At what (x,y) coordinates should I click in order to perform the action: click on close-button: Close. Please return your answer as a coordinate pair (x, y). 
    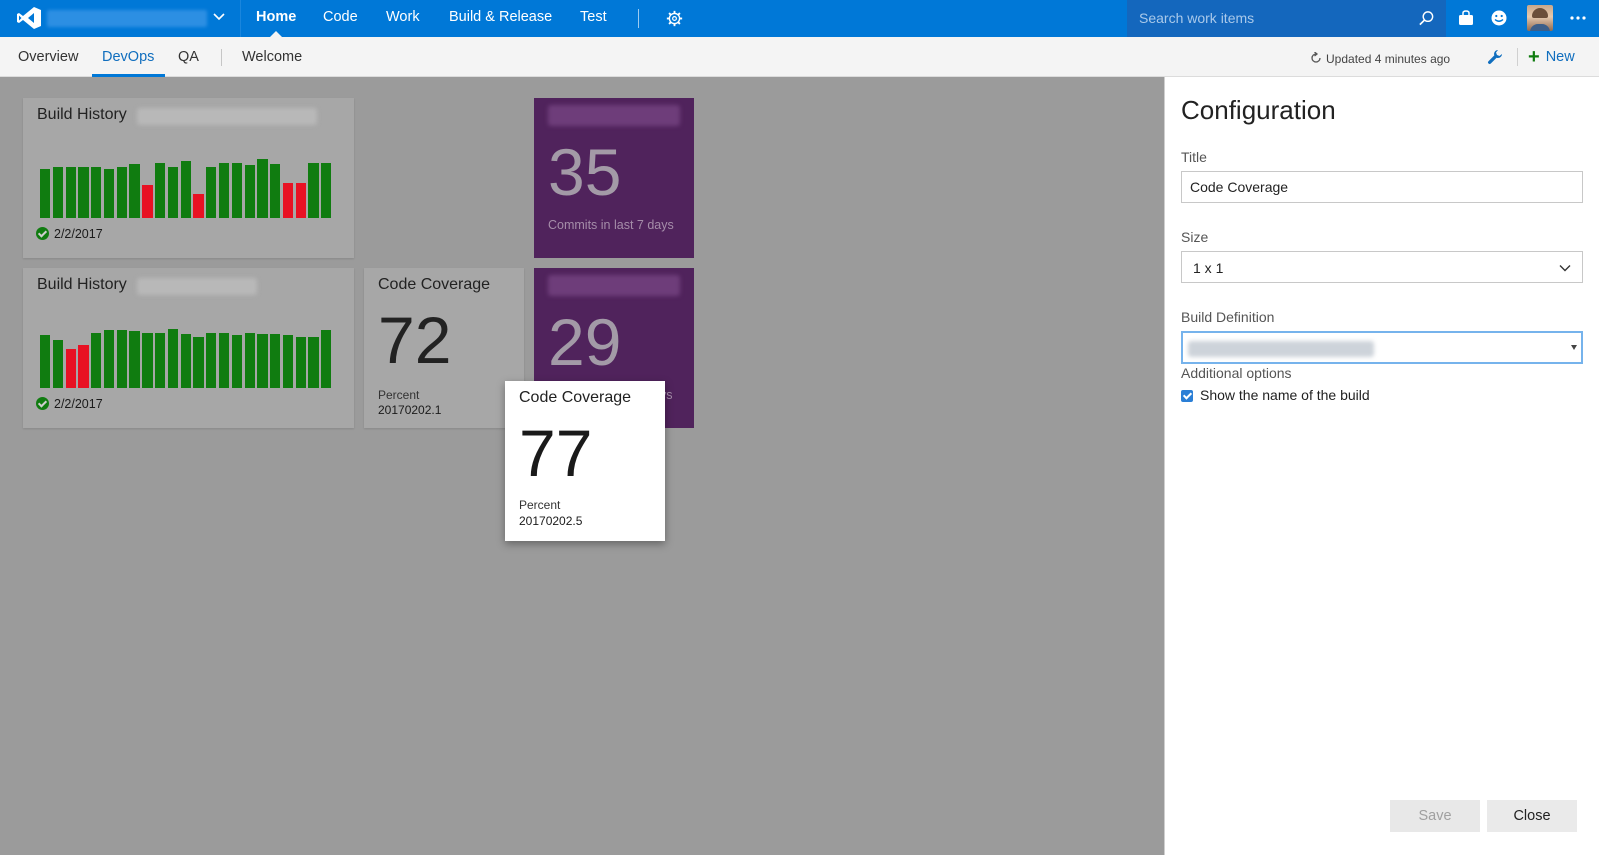
    Looking at the image, I should click on (1532, 816).